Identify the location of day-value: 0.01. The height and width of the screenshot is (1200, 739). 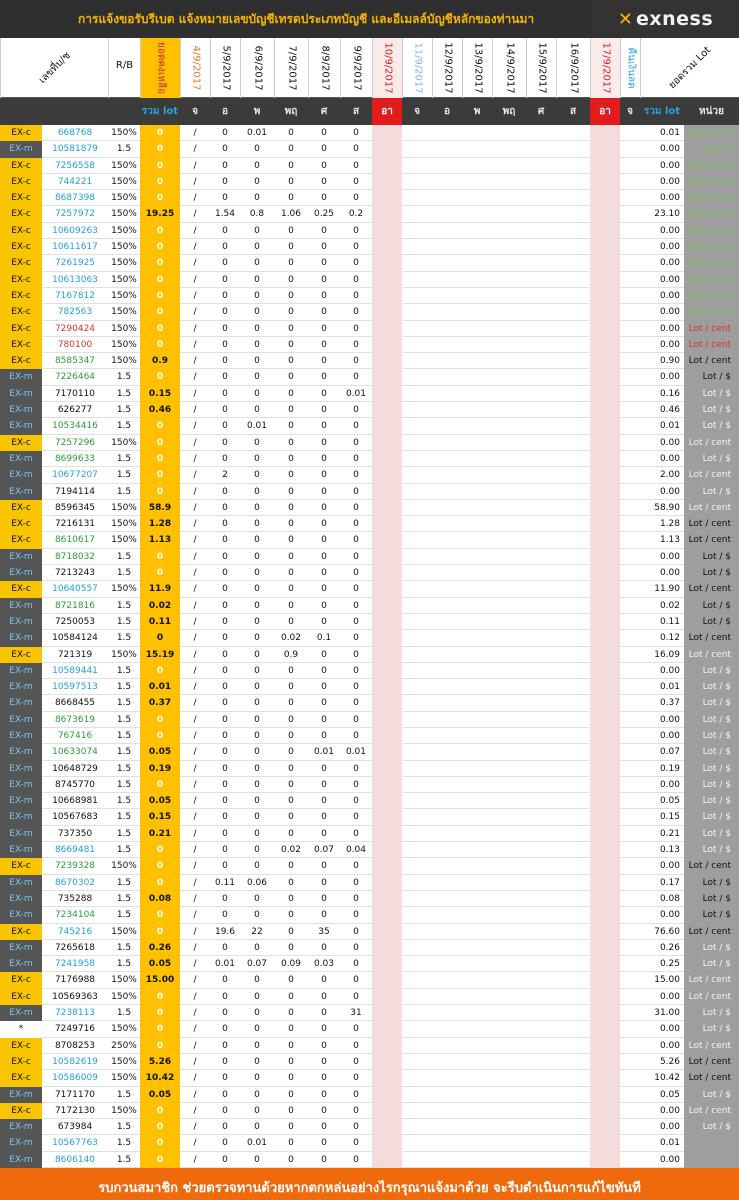
(324, 752).